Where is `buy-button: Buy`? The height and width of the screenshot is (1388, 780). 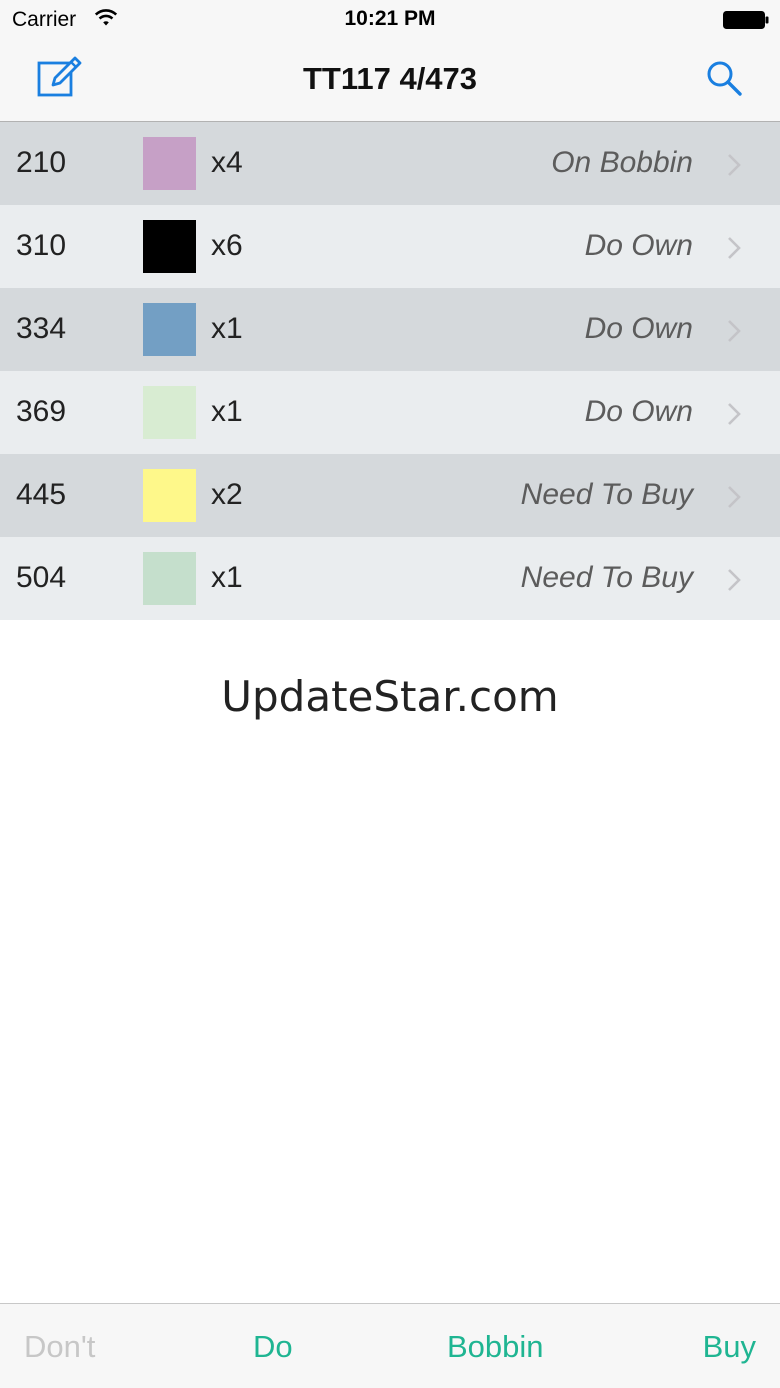 buy-button: Buy is located at coordinates (729, 1347).